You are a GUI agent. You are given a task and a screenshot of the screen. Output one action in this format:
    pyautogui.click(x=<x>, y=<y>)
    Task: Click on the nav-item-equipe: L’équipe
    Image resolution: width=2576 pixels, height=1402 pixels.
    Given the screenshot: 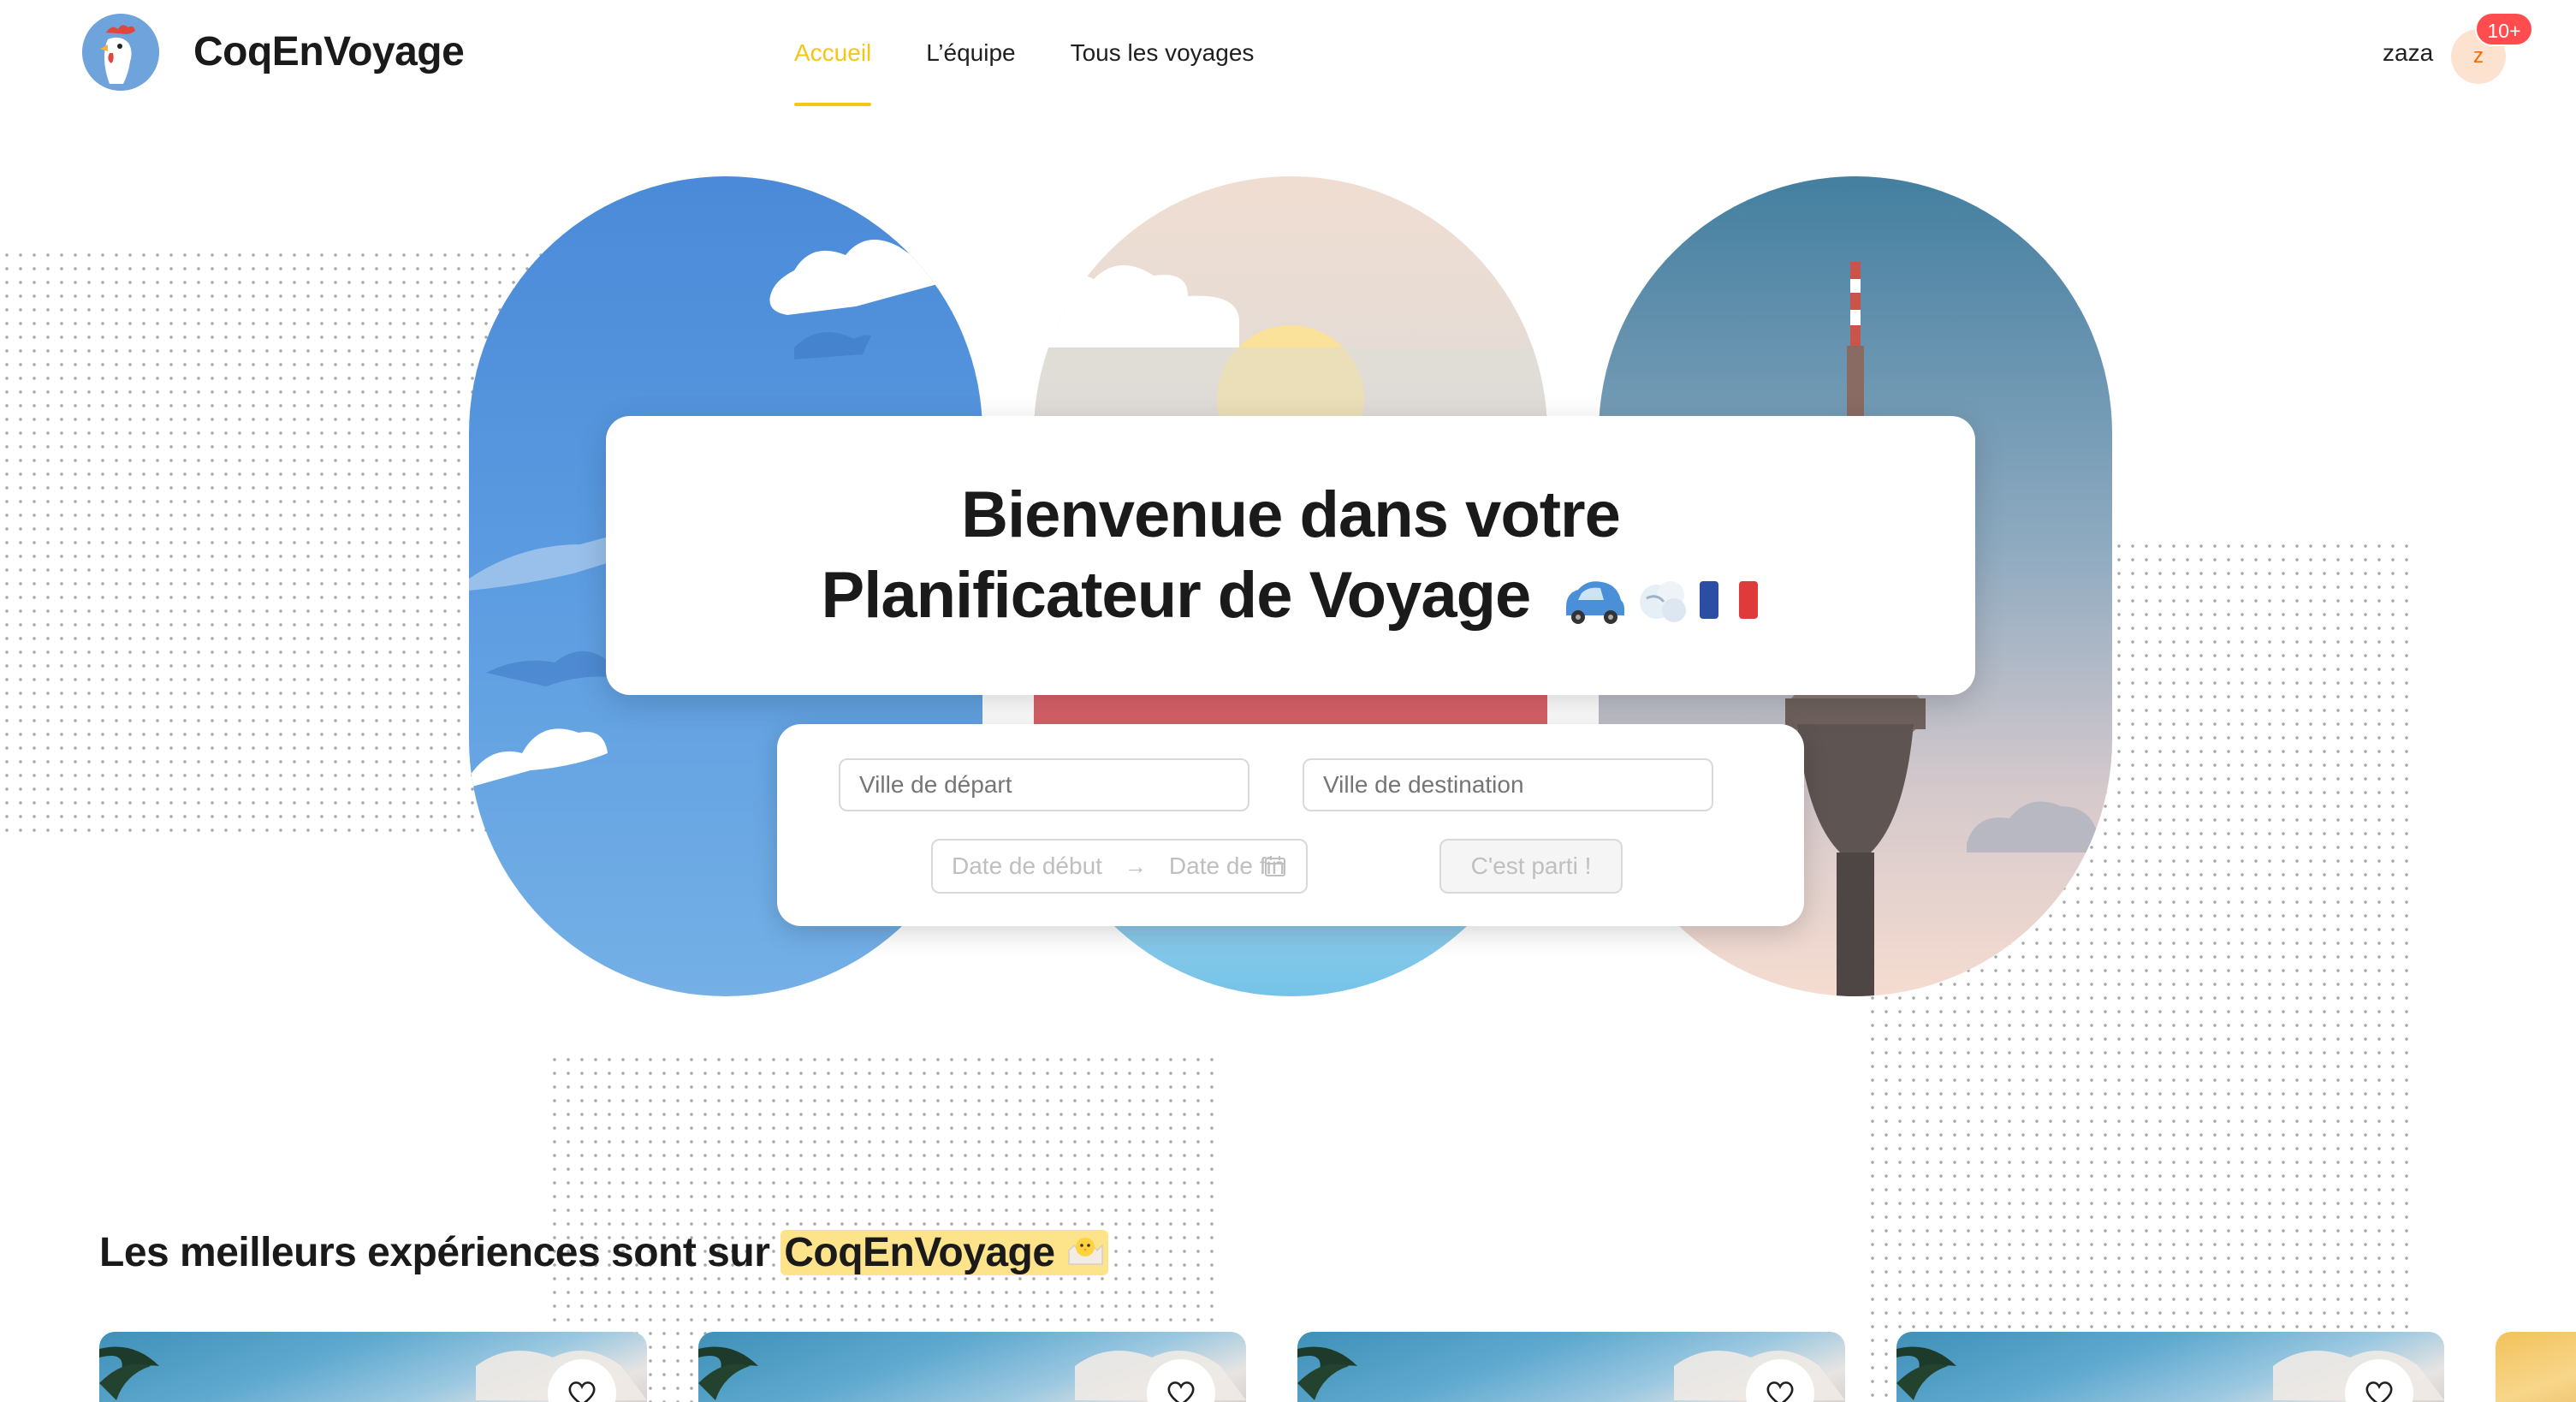 What is the action you would take?
    pyautogui.click(x=970, y=53)
    